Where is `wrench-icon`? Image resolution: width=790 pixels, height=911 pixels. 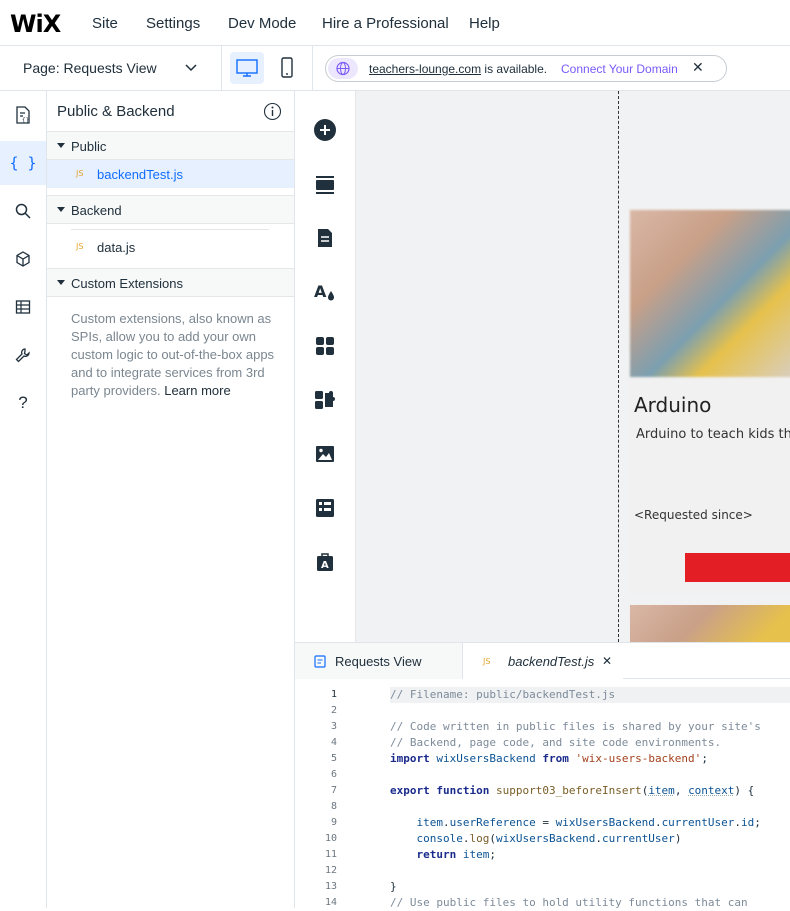 wrench-icon is located at coordinates (22, 355).